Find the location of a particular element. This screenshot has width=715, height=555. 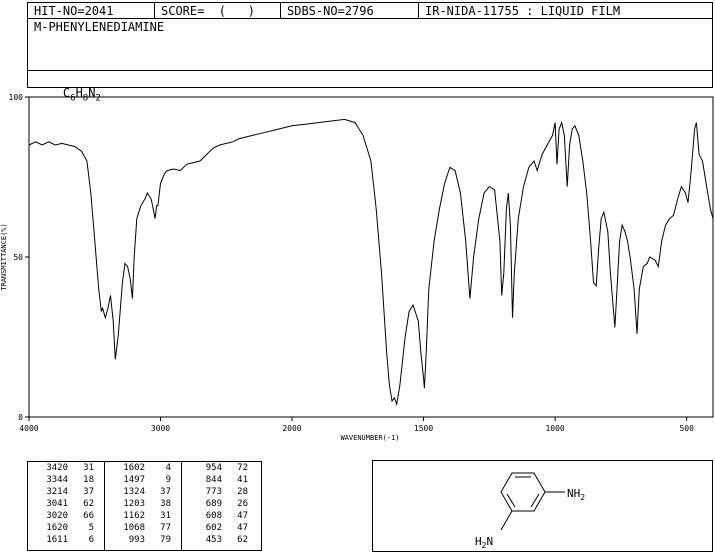

peak-wavenumber: 1620 is located at coordinates (57, 528).